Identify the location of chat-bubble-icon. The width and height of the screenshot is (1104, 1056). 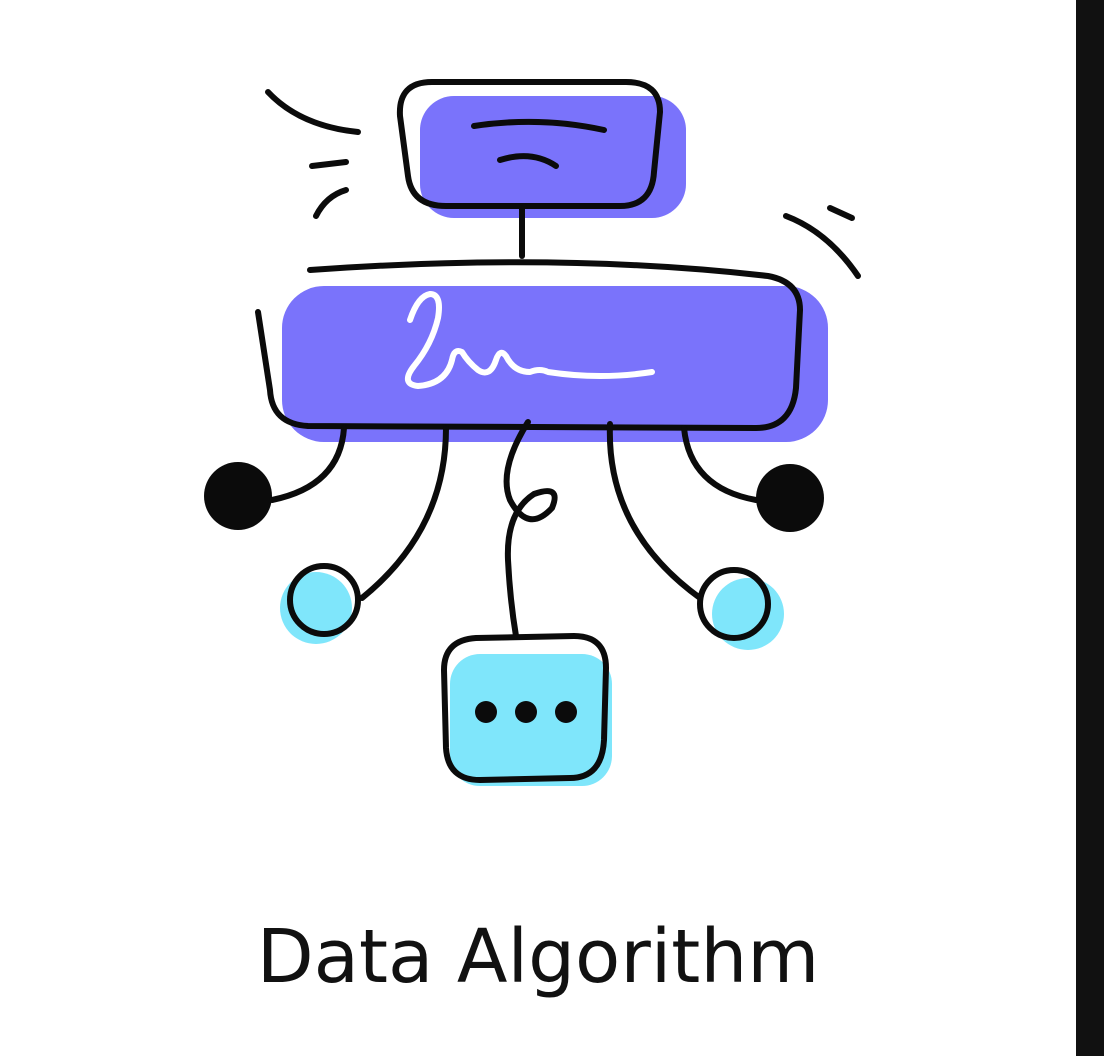
(526, 709).